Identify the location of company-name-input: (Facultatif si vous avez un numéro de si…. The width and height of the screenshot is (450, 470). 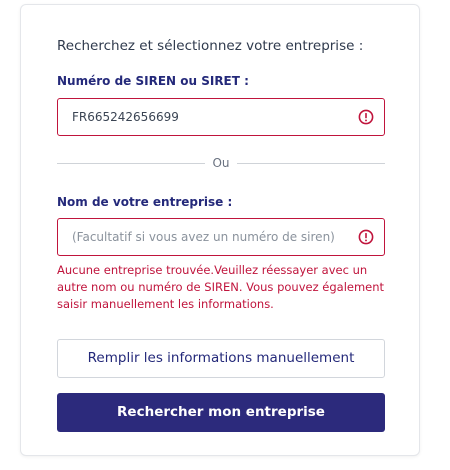
(221, 237).